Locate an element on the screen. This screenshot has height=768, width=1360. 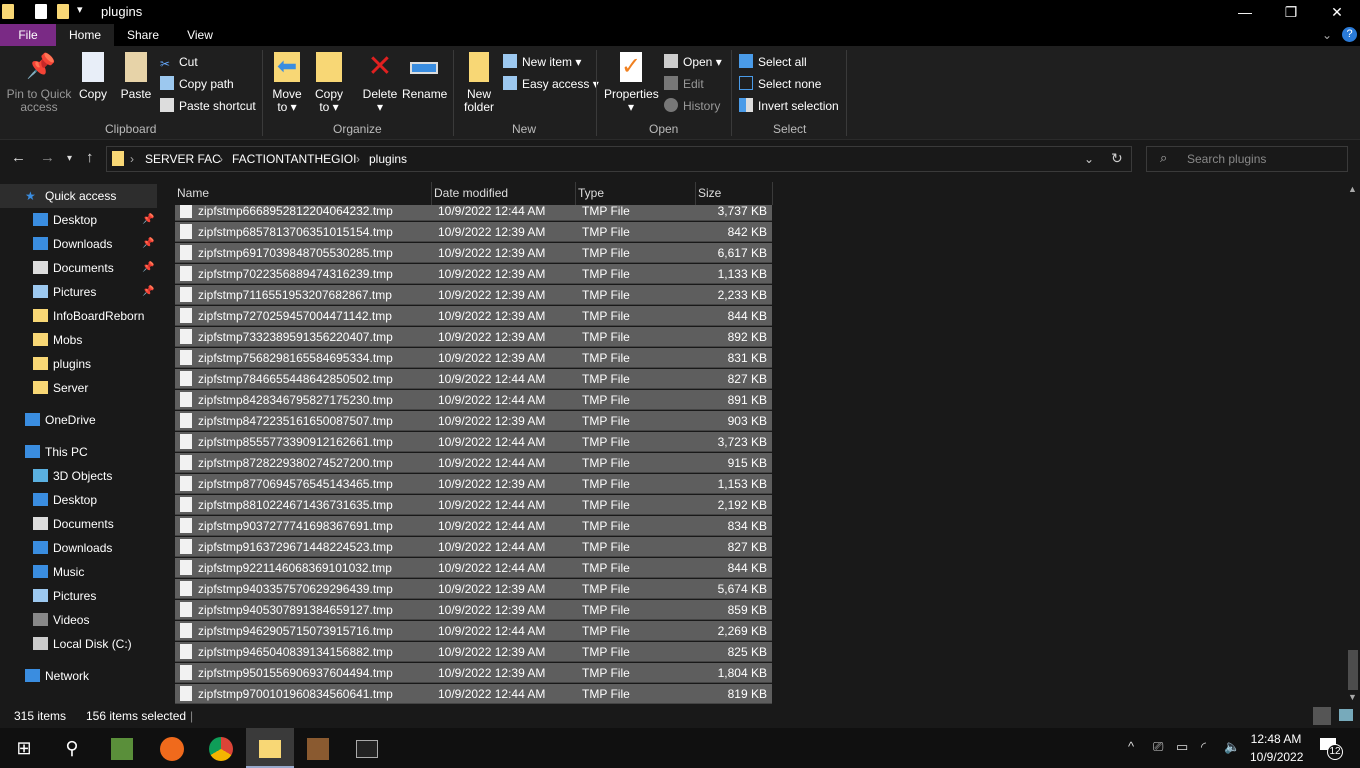
new-folder-quick-icon is located at coordinates (63, 11).